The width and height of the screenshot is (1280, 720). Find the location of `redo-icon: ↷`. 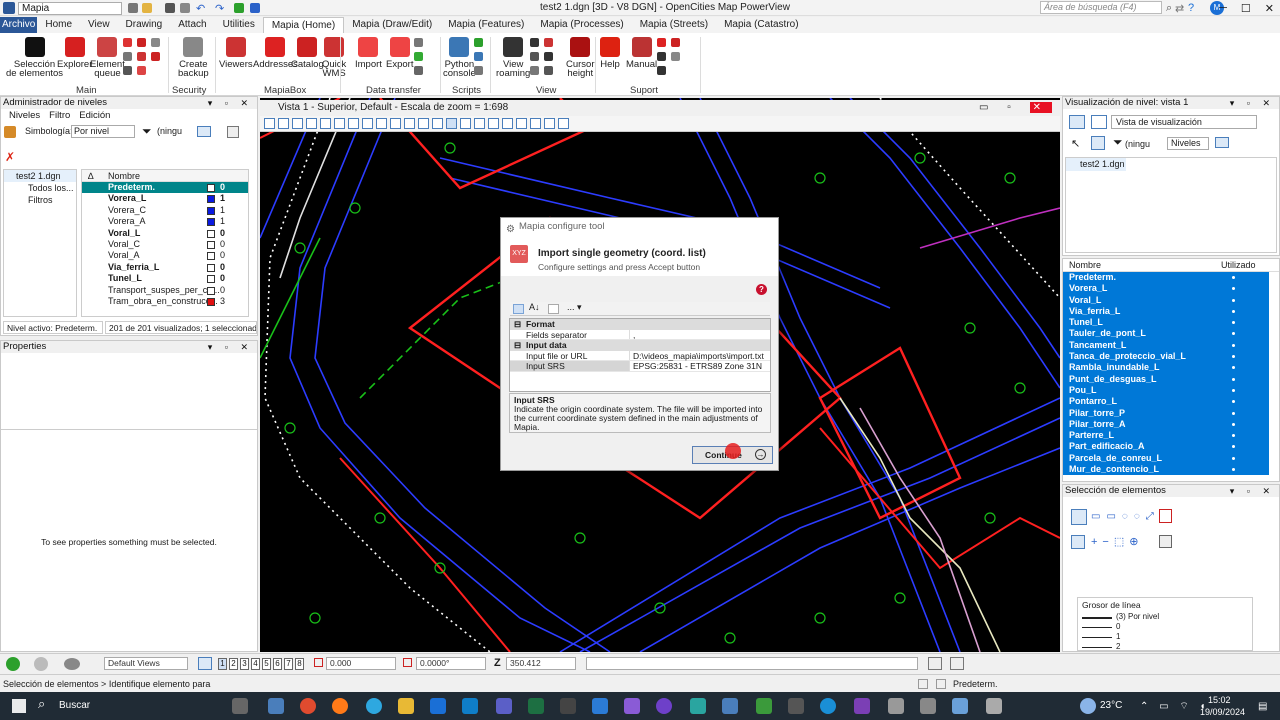

redo-icon: ↷ is located at coordinates (219, 8).